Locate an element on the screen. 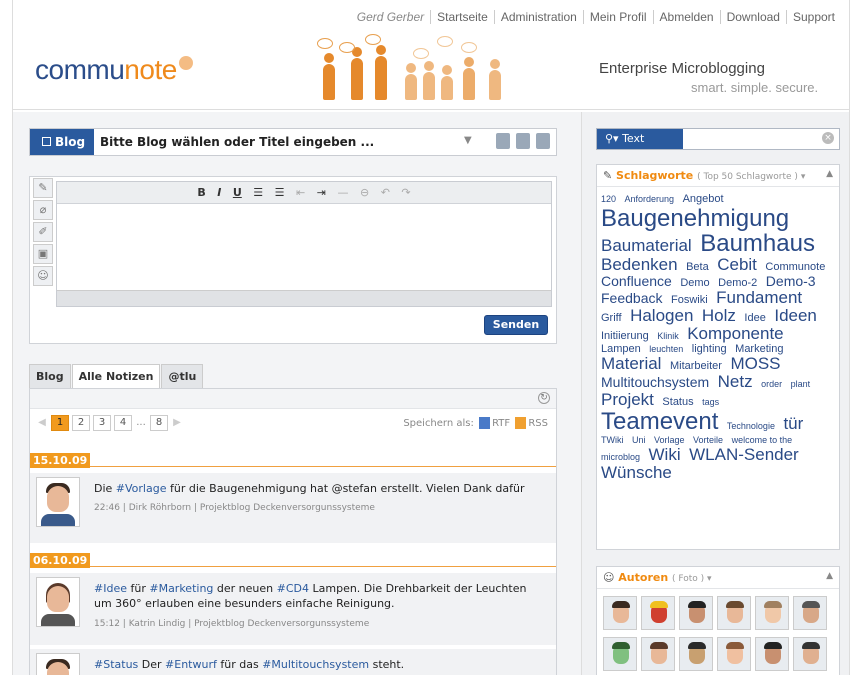  tag-link: Multitouchsystem is located at coordinates (655, 382).